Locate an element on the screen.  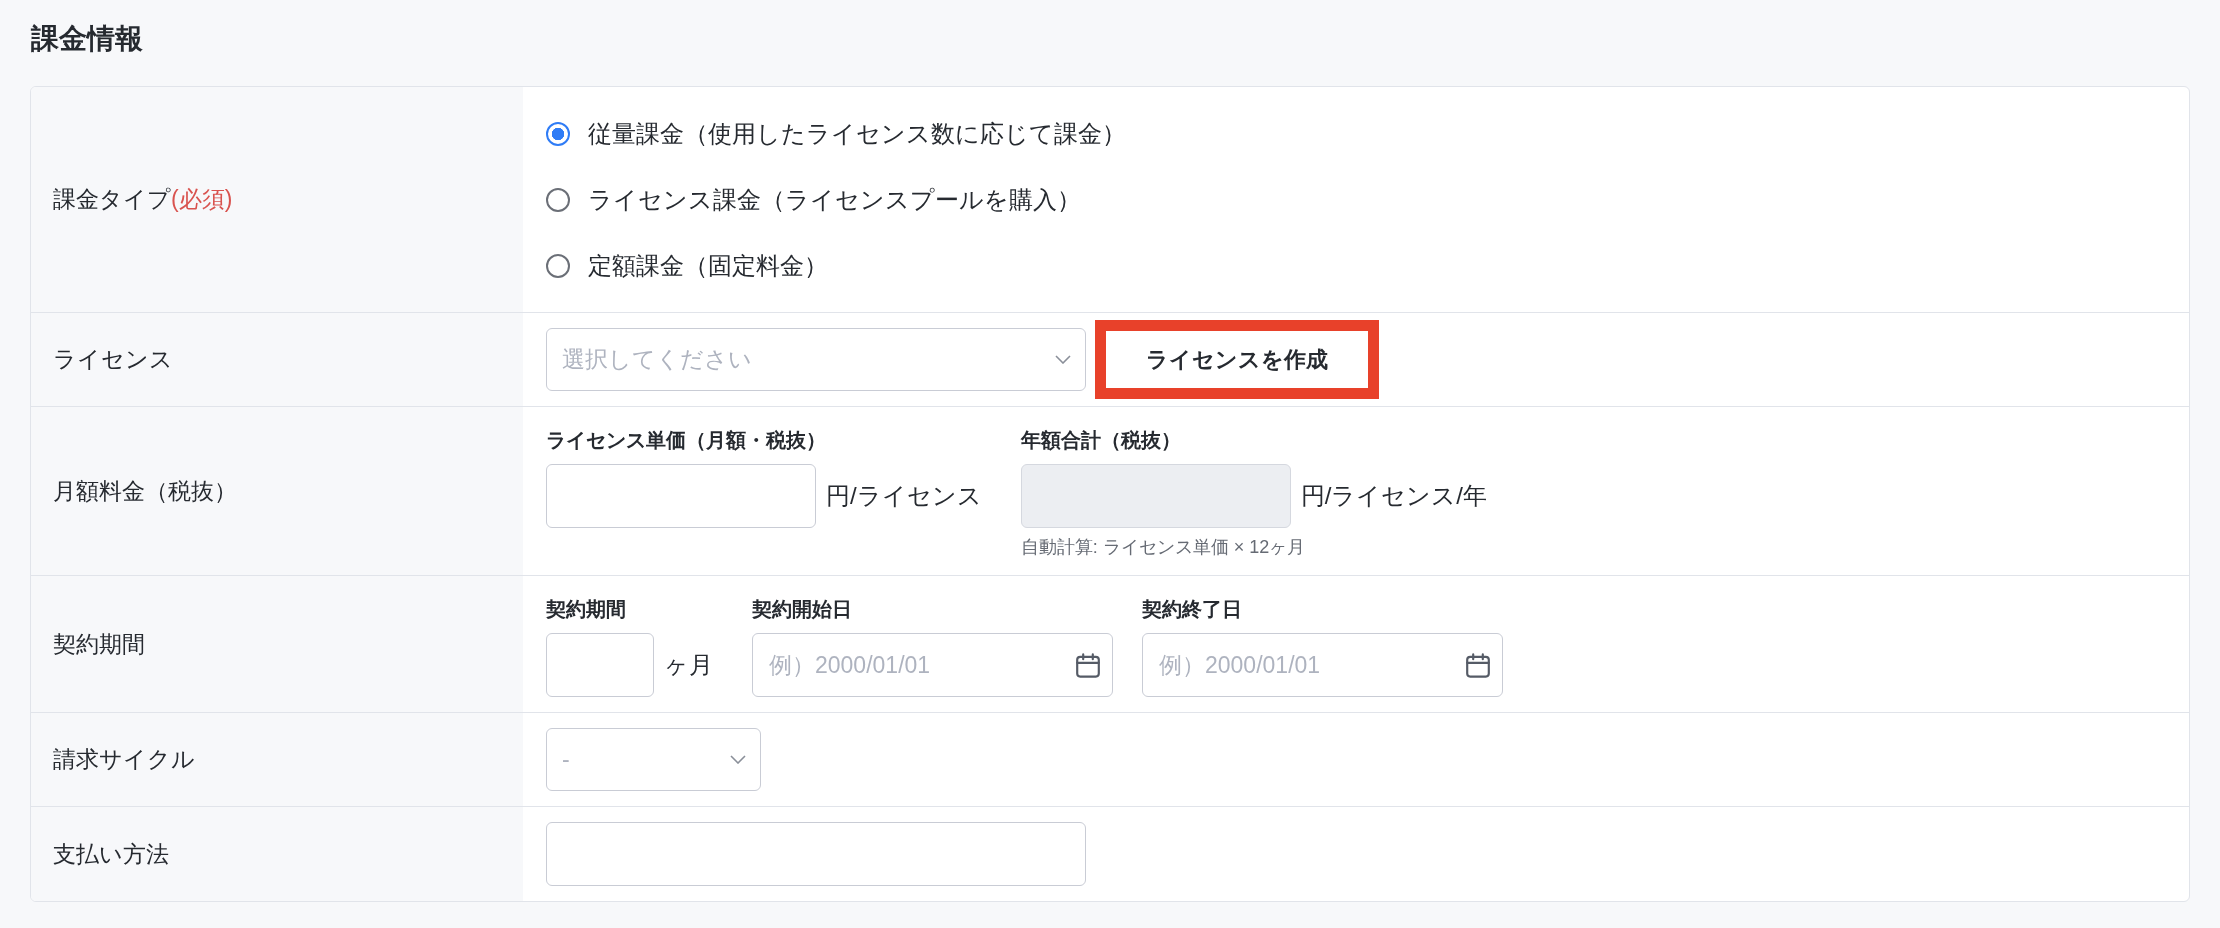
field-label: ライセンス単価（月額・税抜） is located at coordinates (686, 440).